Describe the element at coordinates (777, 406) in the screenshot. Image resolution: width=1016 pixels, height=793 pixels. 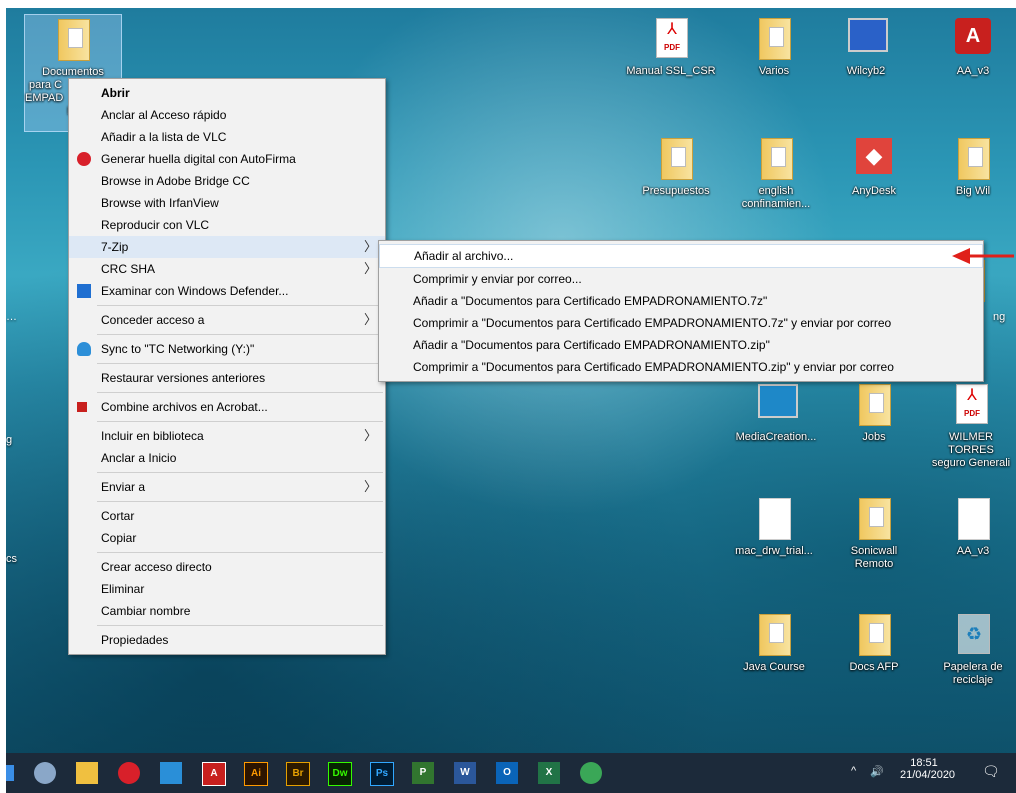
I see `media-creation-tool-icon` at that location.